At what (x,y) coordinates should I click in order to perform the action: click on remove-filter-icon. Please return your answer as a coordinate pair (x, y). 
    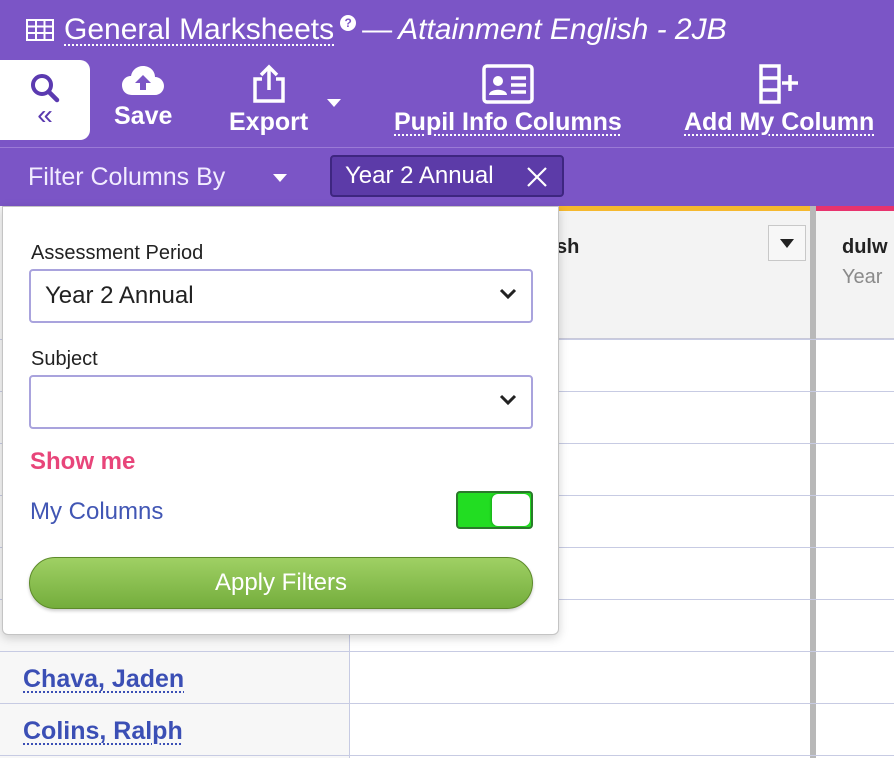
    Looking at the image, I should click on (537, 177).